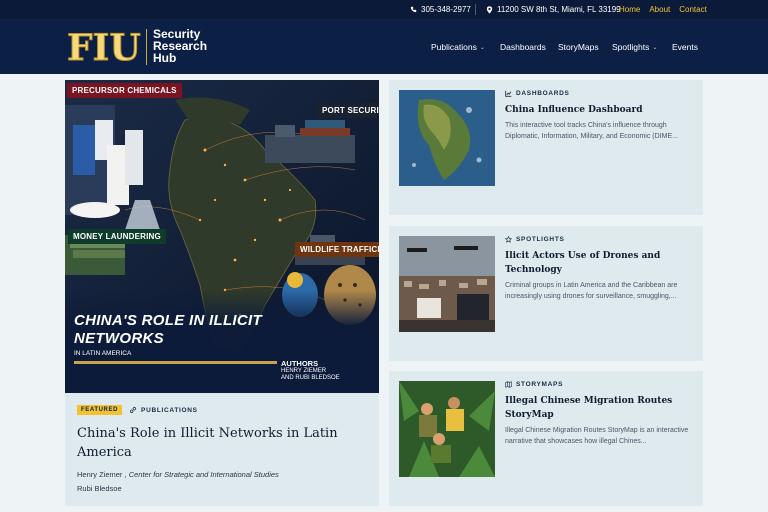  What do you see at coordinates (693, 9) in the screenshot?
I see `contact-link: Contact` at bounding box center [693, 9].